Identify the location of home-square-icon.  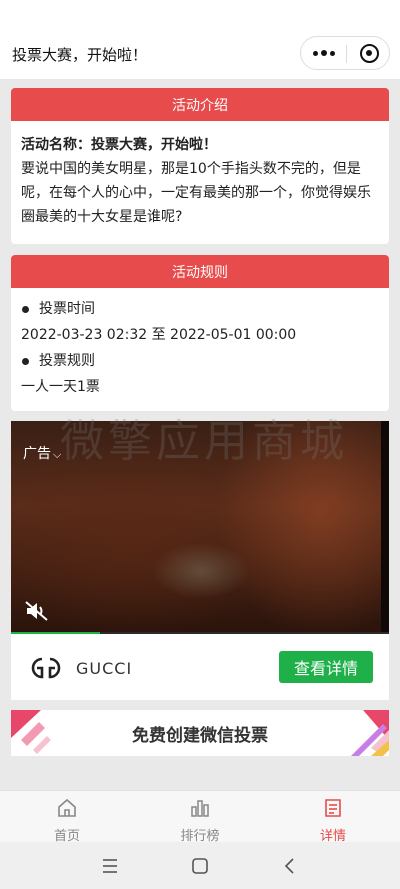
(200, 866).